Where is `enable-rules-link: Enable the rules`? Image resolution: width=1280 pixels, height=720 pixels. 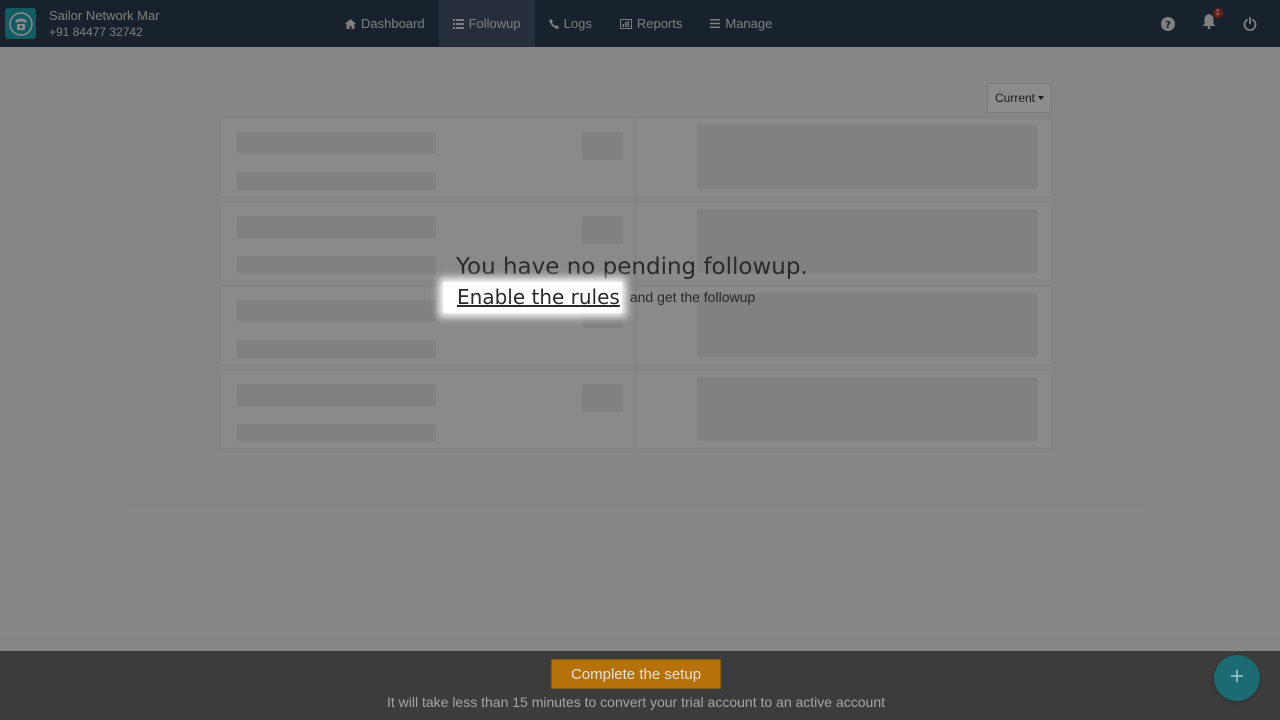
enable-rules-link: Enable the rules is located at coordinates (538, 297).